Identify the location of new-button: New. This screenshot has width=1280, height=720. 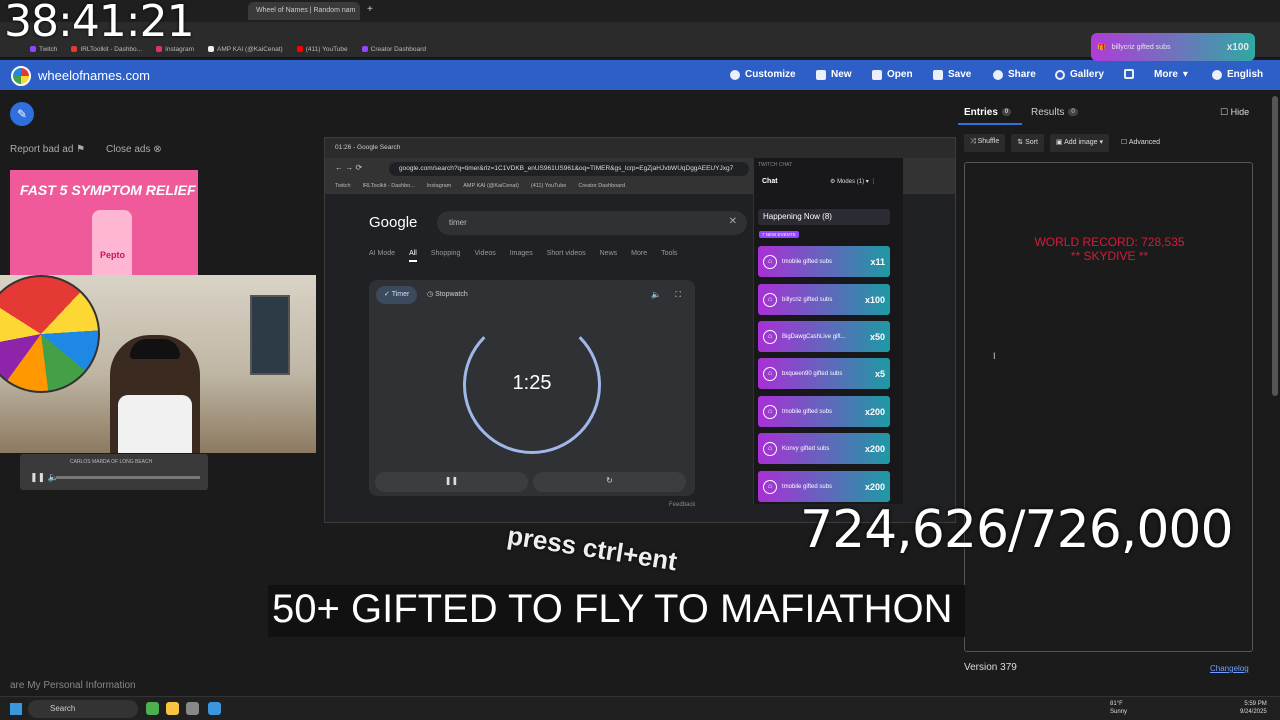
(834, 74).